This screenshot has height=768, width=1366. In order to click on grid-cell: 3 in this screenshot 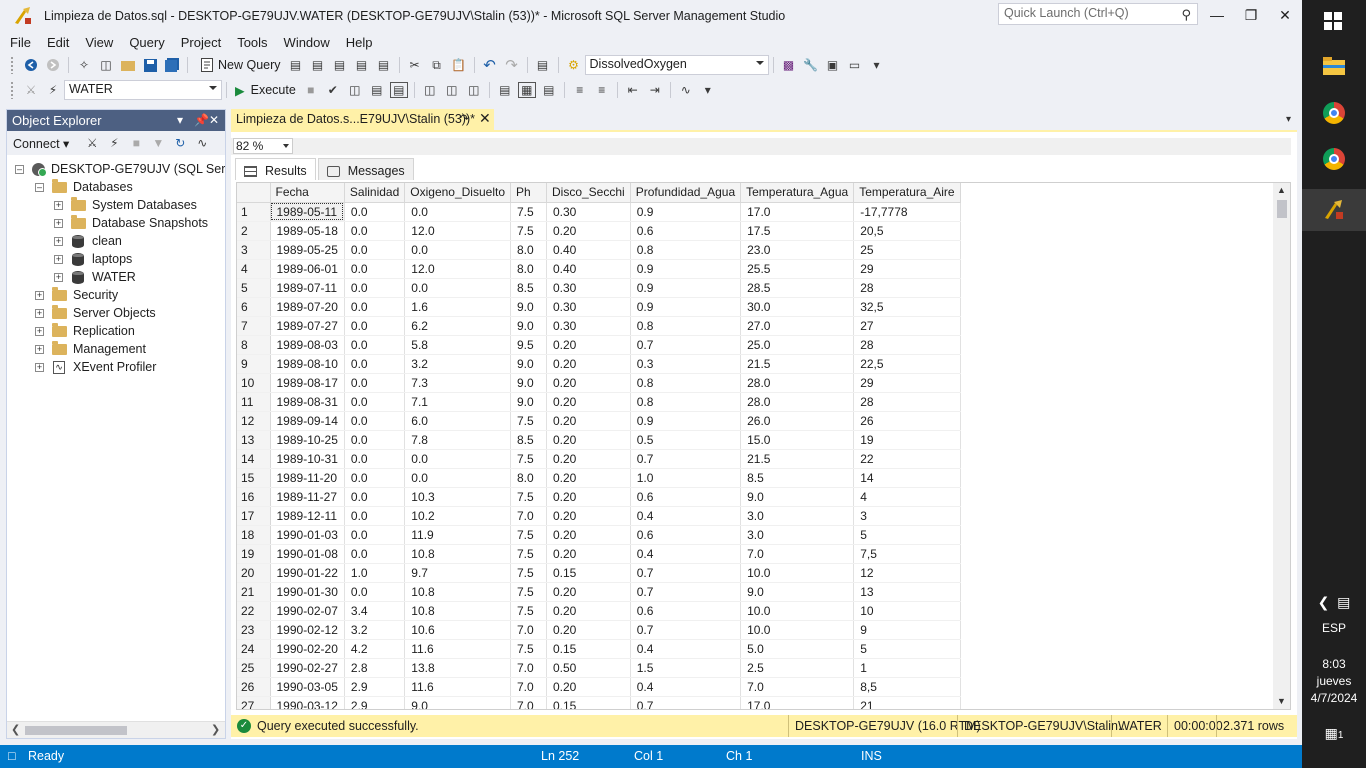, I will do `click(907, 516)`.